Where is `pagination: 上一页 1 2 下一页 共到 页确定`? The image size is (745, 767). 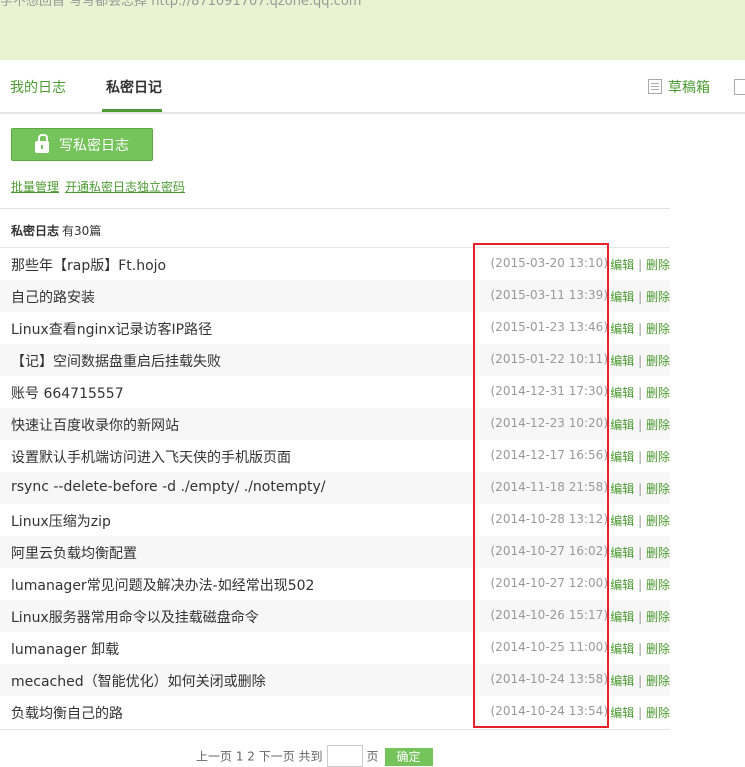
pagination: 上一页 1 2 下一页 共到 页确定 is located at coordinates (314, 756).